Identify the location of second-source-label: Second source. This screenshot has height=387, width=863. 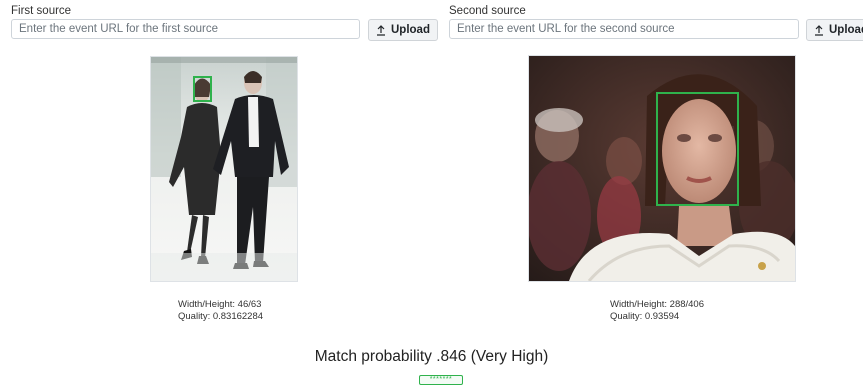
(487, 11).